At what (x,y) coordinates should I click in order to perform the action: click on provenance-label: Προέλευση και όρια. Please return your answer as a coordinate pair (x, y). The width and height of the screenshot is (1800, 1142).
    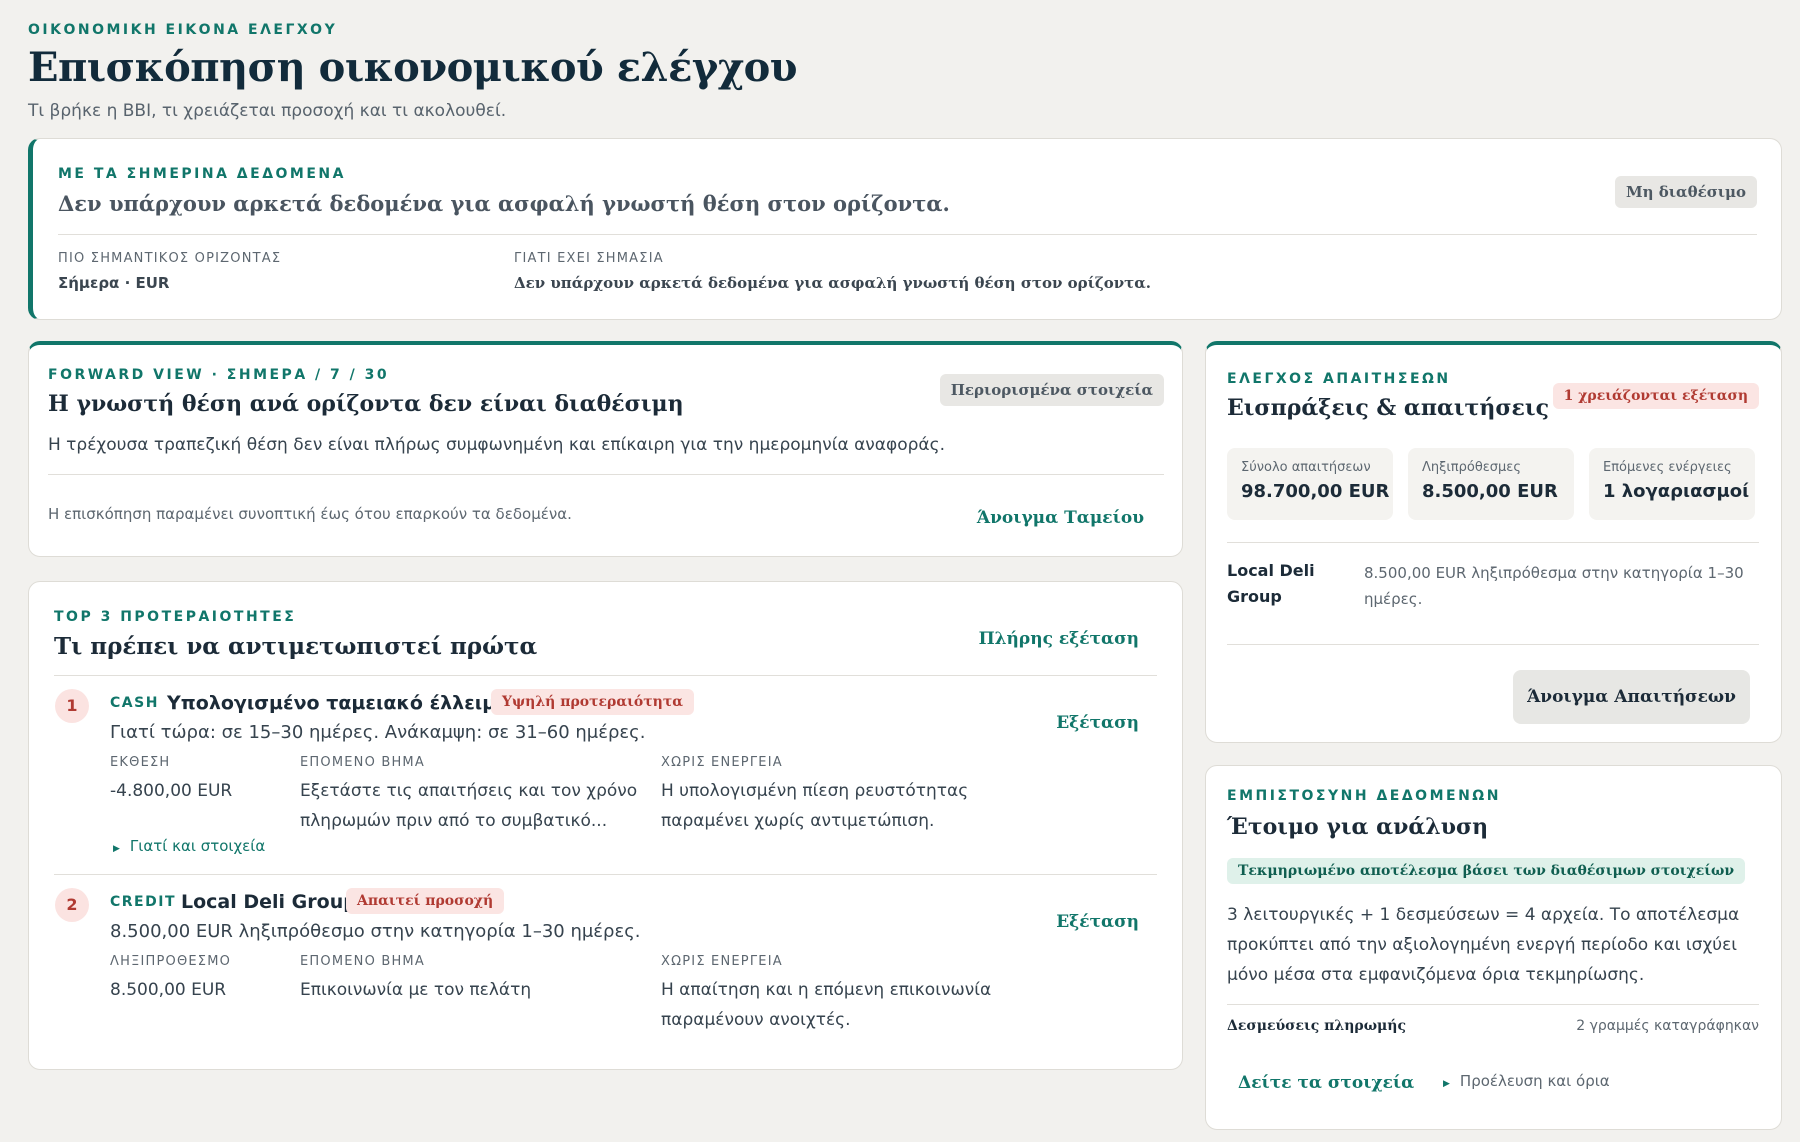
    Looking at the image, I should click on (1534, 1081).